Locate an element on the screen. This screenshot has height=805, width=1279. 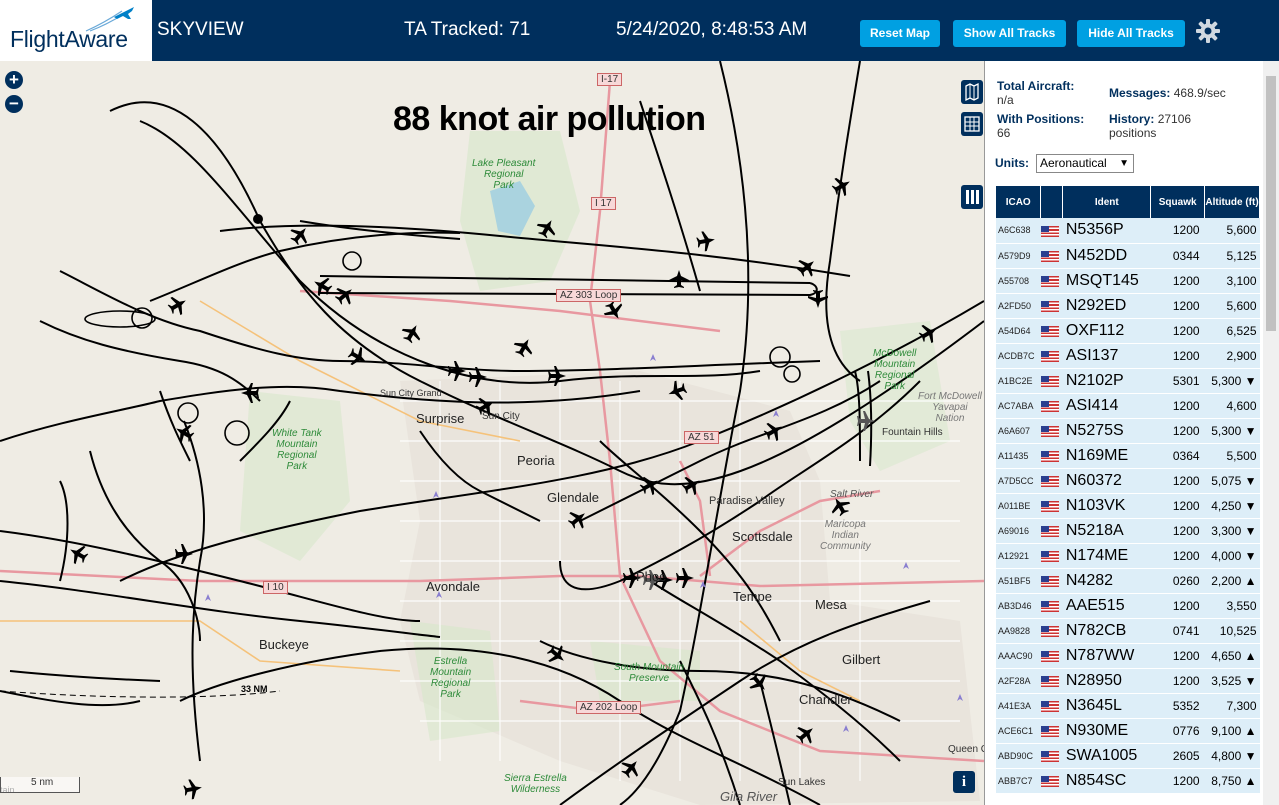
table-row: A55708 MSQT145 1200 3,100 is located at coordinates (1128, 281).